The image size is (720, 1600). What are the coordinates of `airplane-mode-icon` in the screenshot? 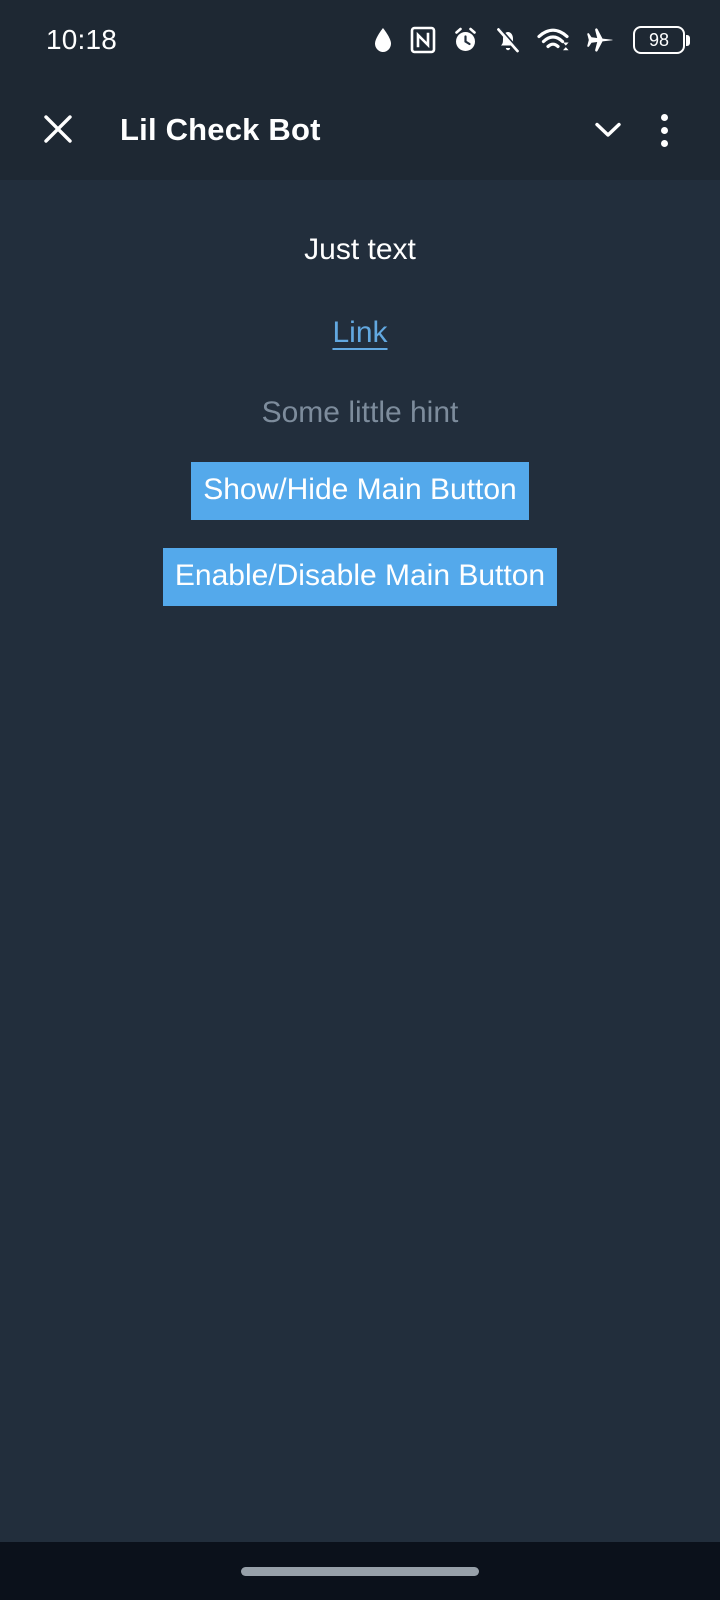 It's located at (600, 40).